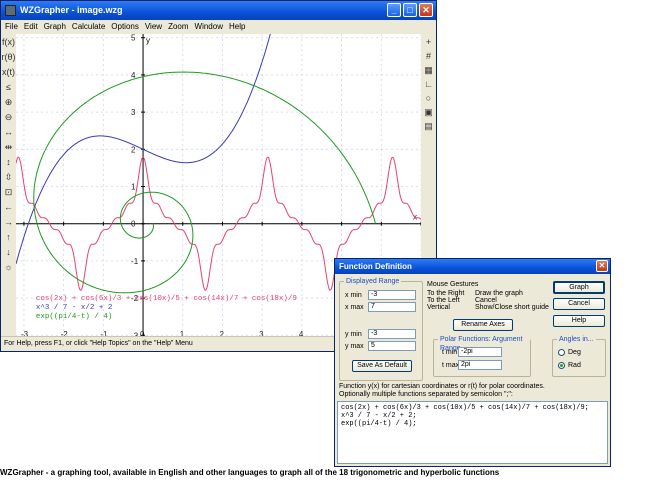  Describe the element at coordinates (392, 334) in the screenshot. I see `ymin-input: -3` at that location.